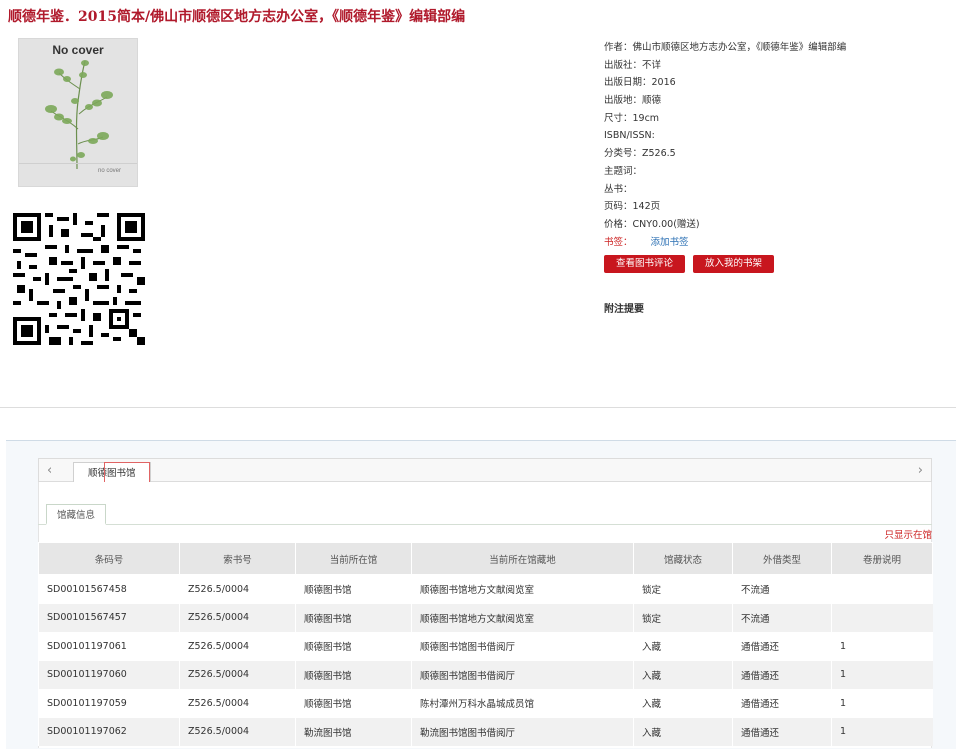 This screenshot has width=956, height=749. Describe the element at coordinates (109, 703) in the screenshot. I see `barcode-cell: SD00101197059` at that location.